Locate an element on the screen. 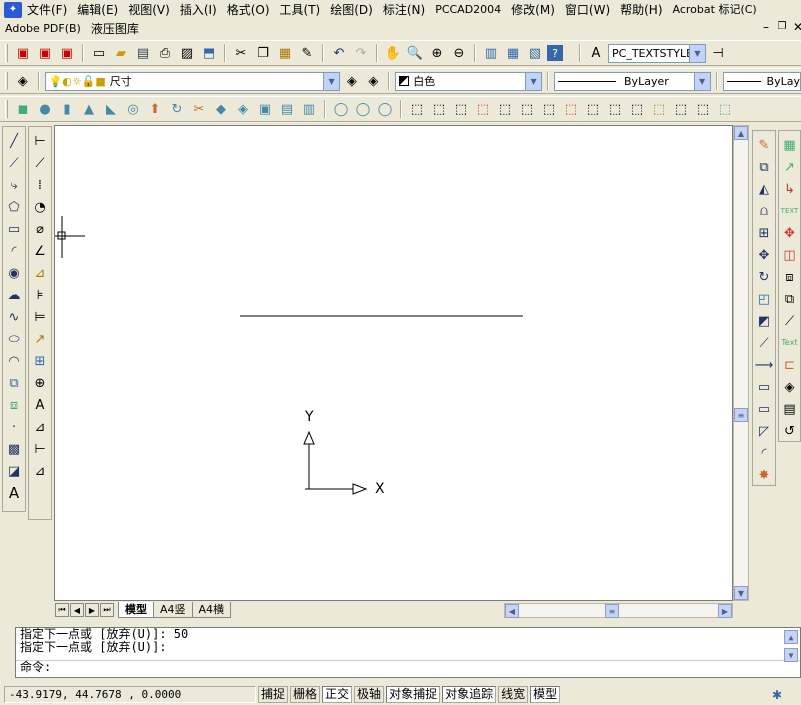 This screenshot has width=801, height=705. sphere-icon: ● is located at coordinates (45, 109).